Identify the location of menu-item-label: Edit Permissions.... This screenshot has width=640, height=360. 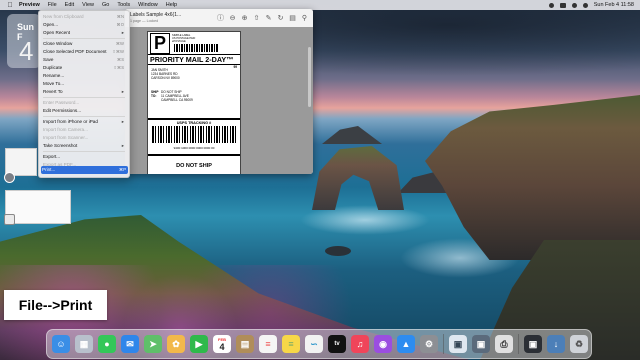
(62, 110).